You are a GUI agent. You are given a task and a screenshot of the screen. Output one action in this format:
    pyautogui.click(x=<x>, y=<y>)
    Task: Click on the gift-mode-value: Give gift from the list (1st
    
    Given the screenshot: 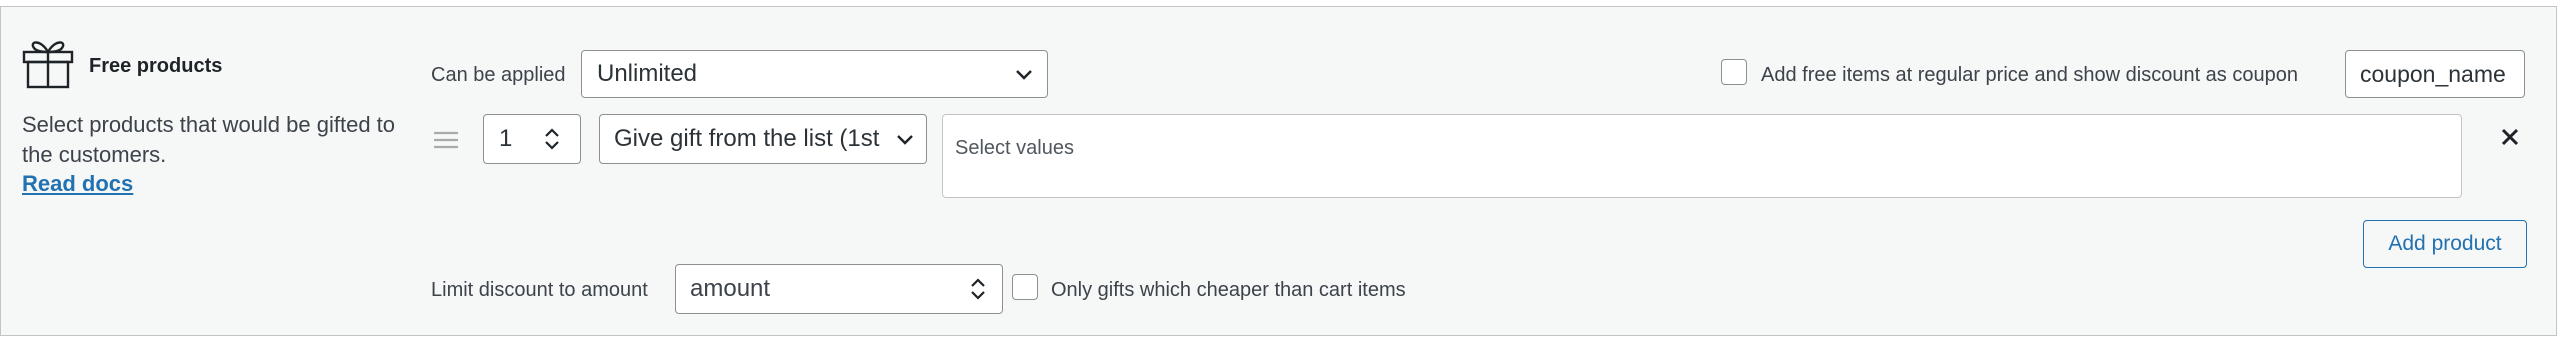 What is the action you would take?
    pyautogui.click(x=747, y=138)
    